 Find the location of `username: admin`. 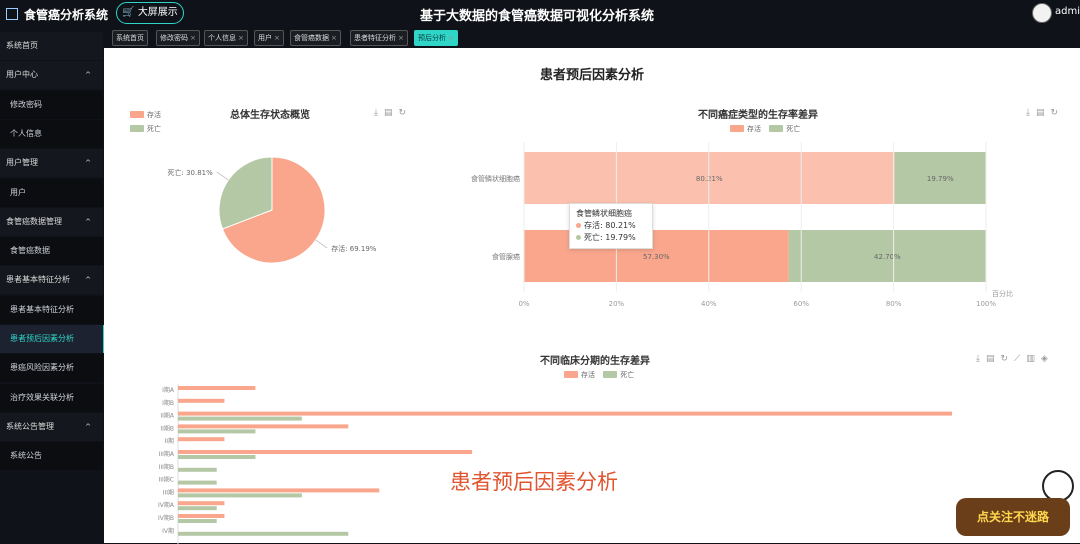

username: admin is located at coordinates (1067, 11).